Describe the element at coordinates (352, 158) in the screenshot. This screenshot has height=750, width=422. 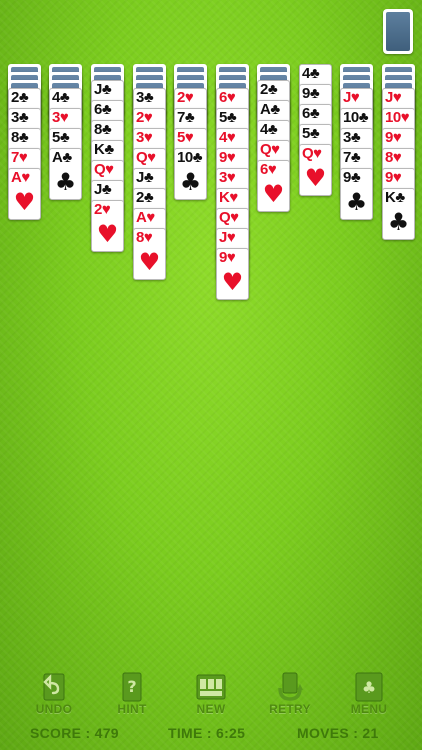
I see `card-index: 7♣` at that location.